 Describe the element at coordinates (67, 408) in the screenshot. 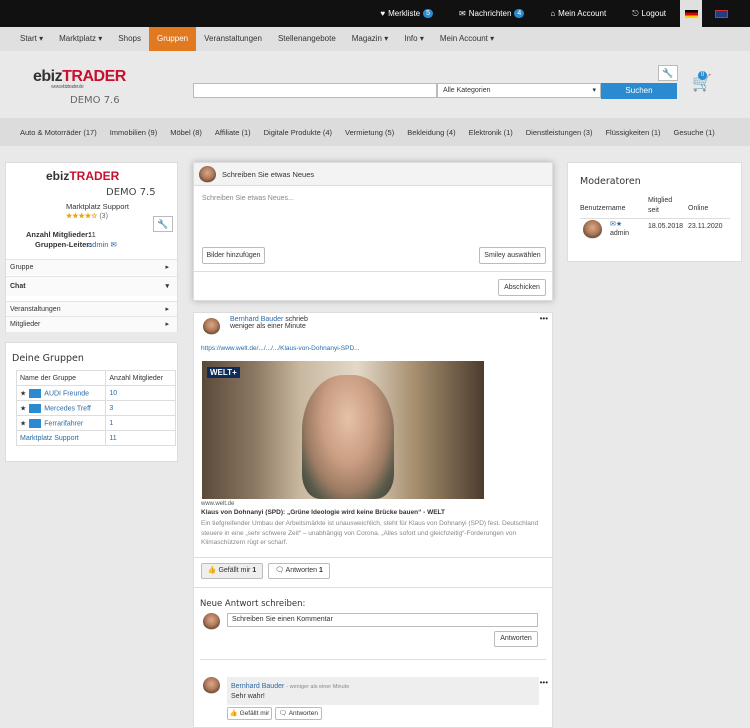

I see `group-link: Mercedes Treff` at that location.